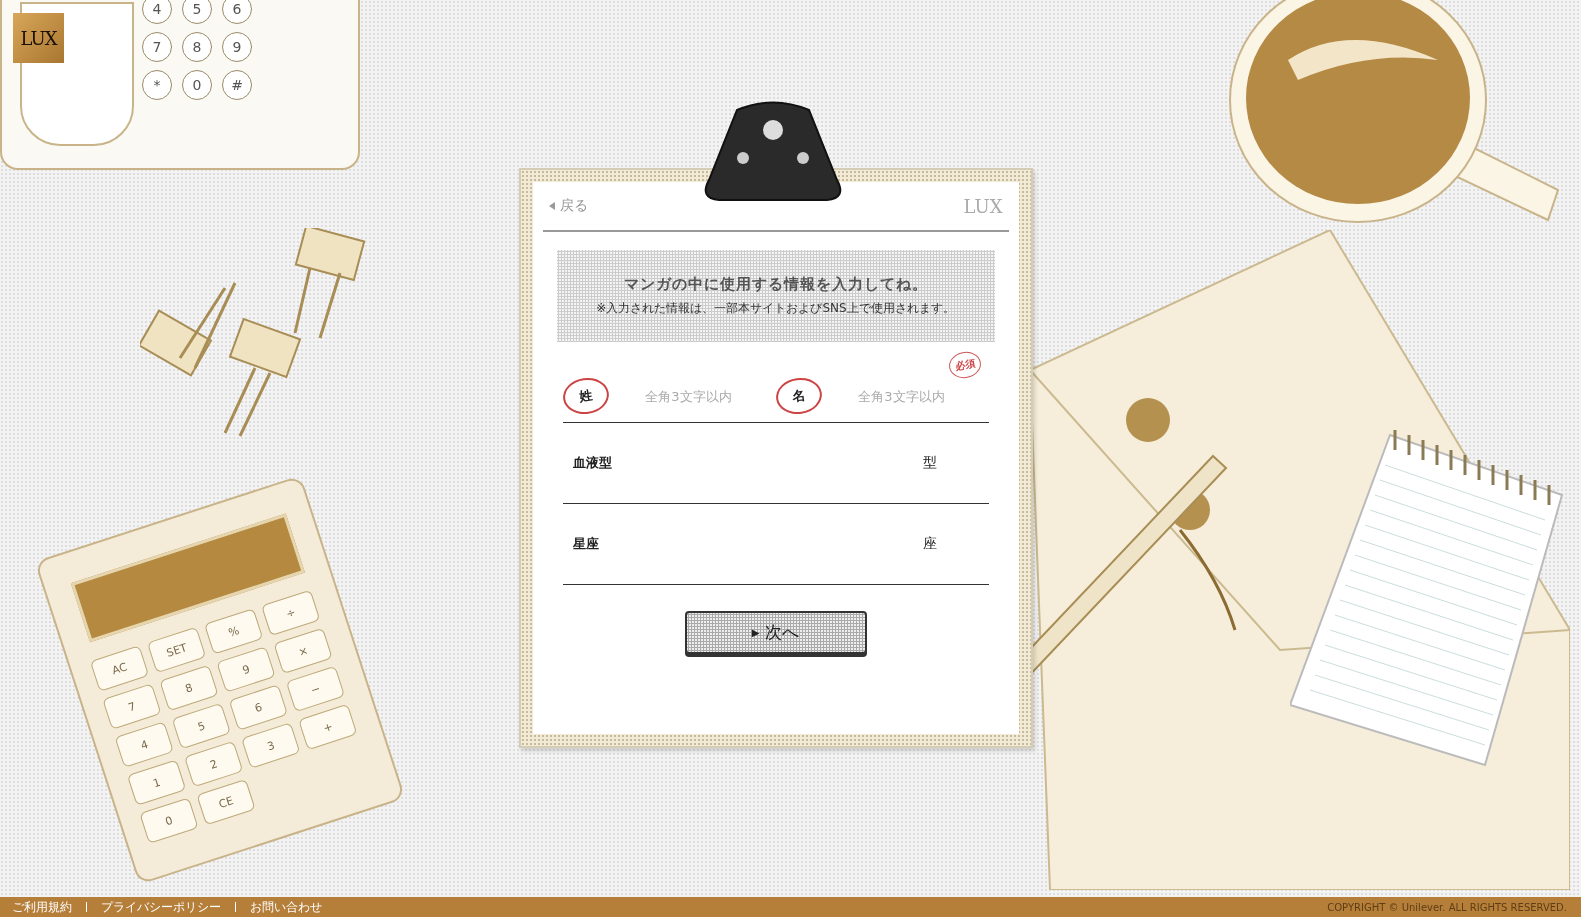 This screenshot has height=917, width=1581. I want to click on footer-link: プライバシーポリシー, so click(160, 907).